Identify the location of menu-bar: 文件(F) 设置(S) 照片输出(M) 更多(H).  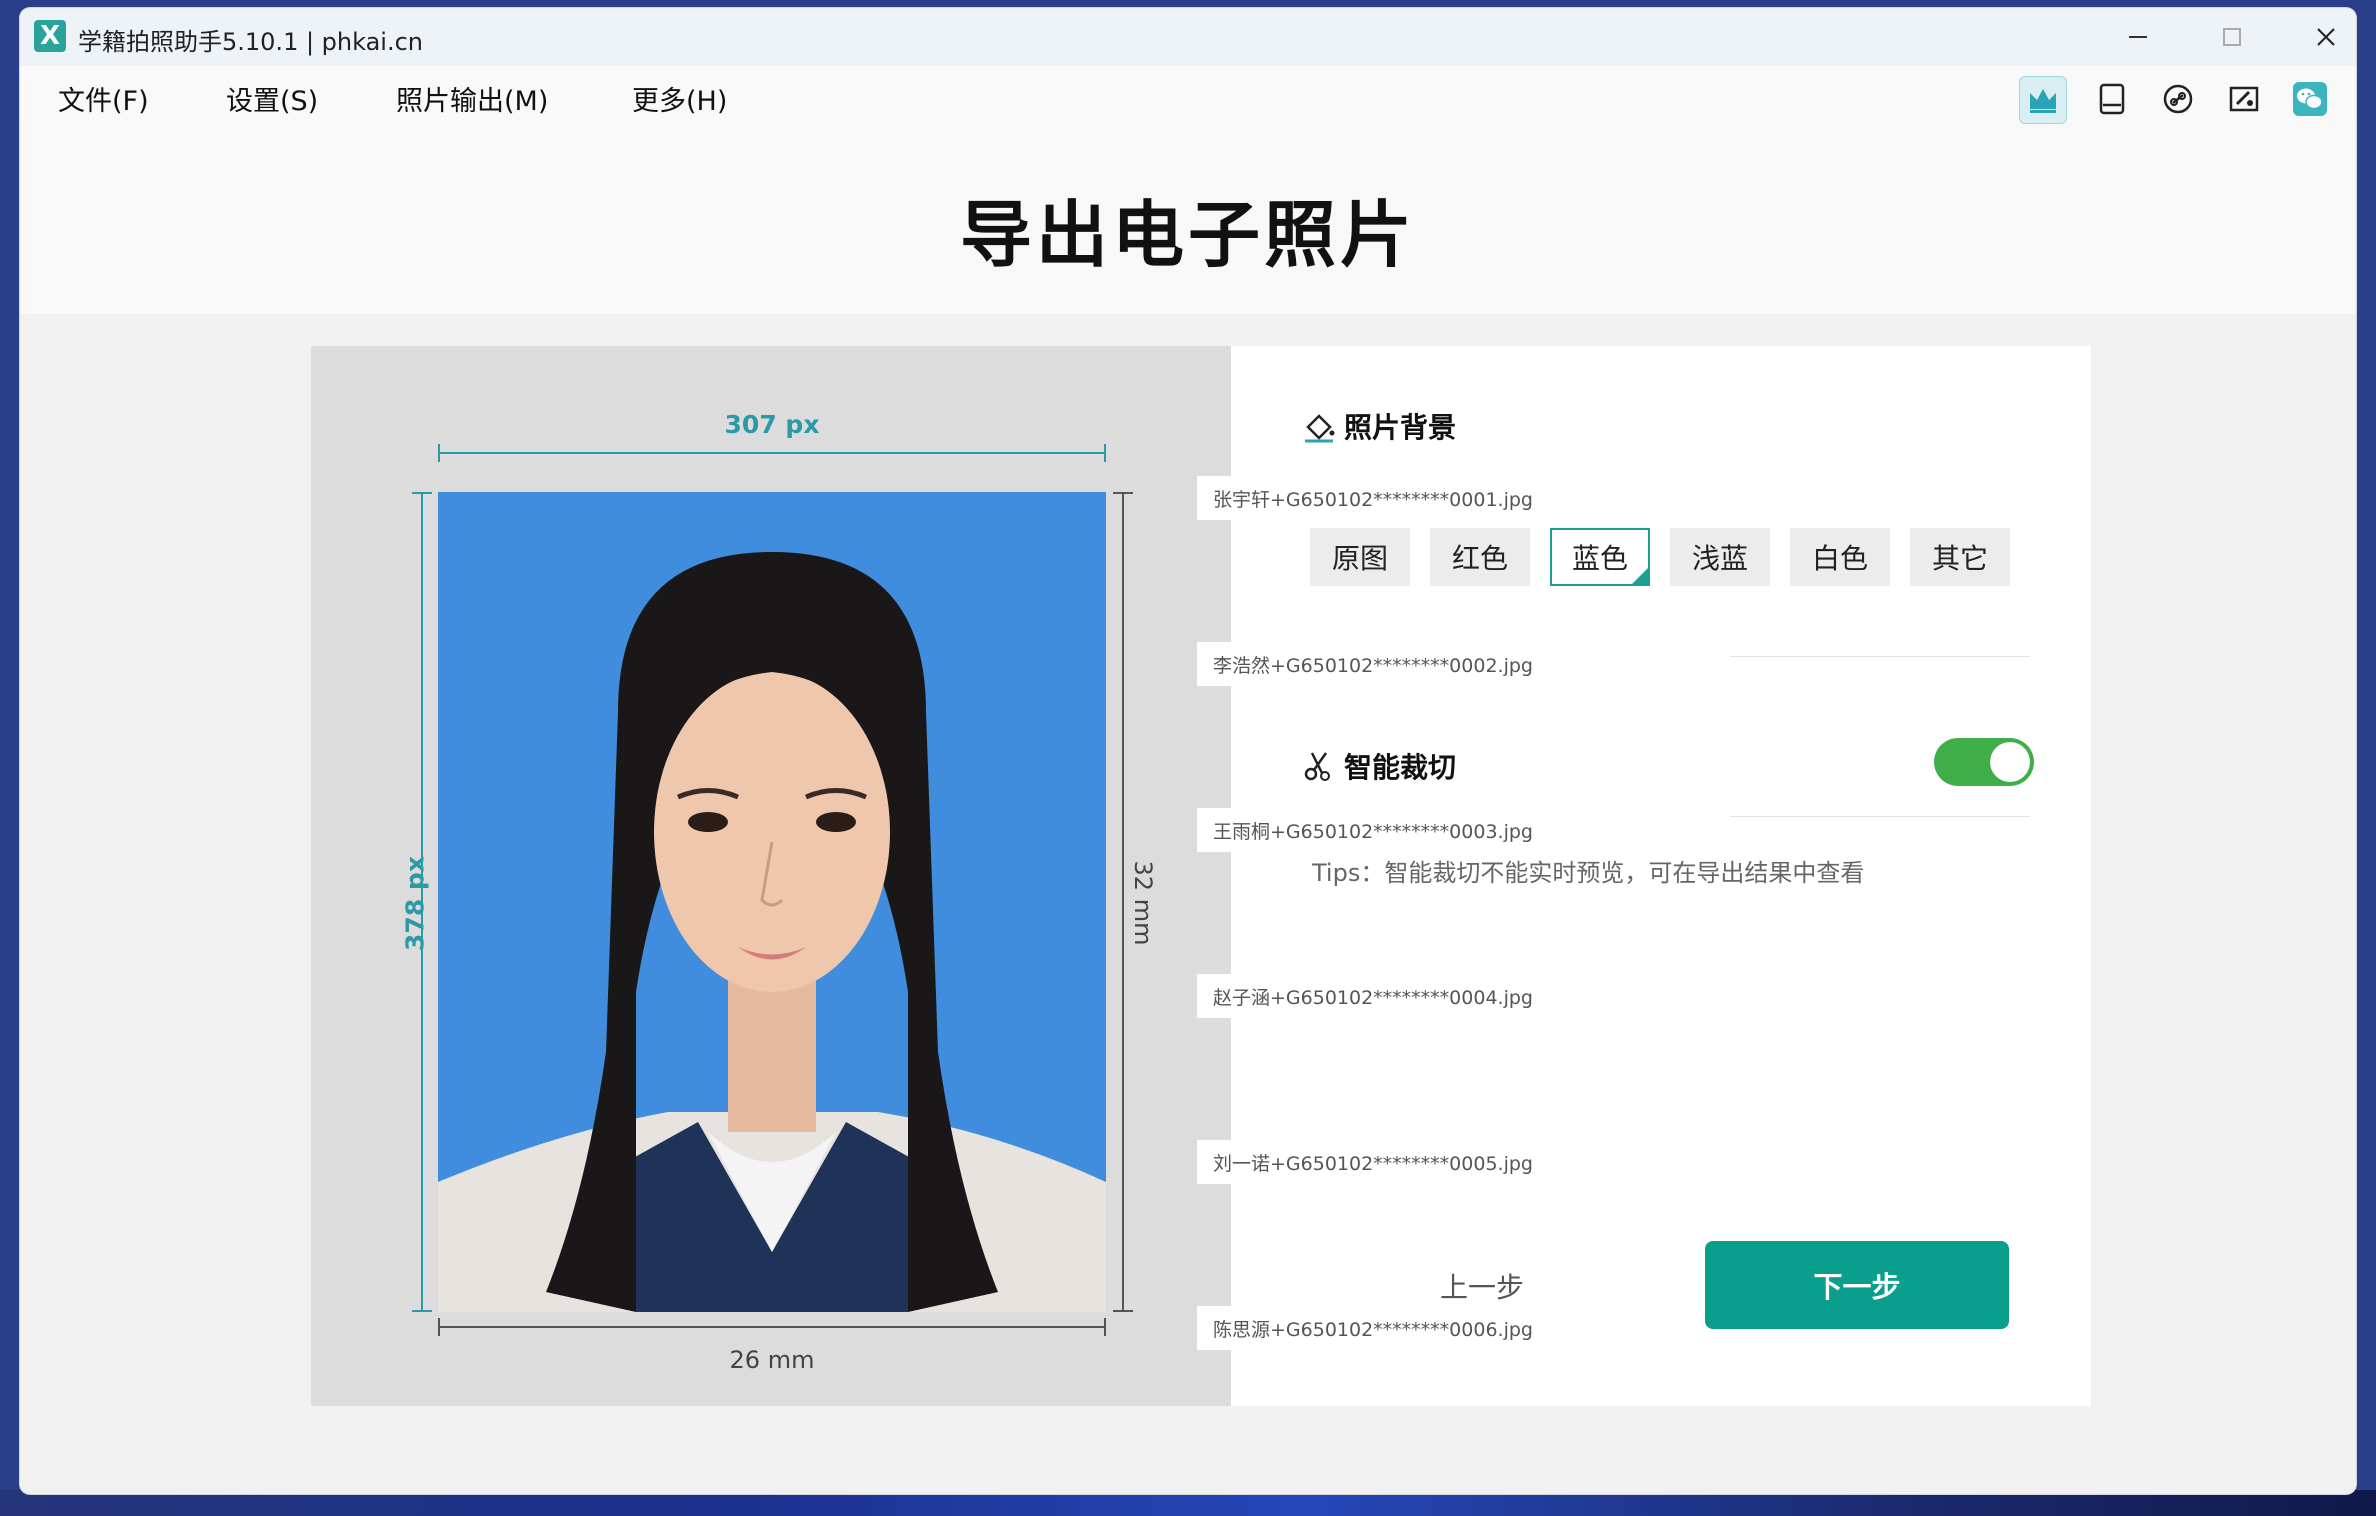
(1188, 95).